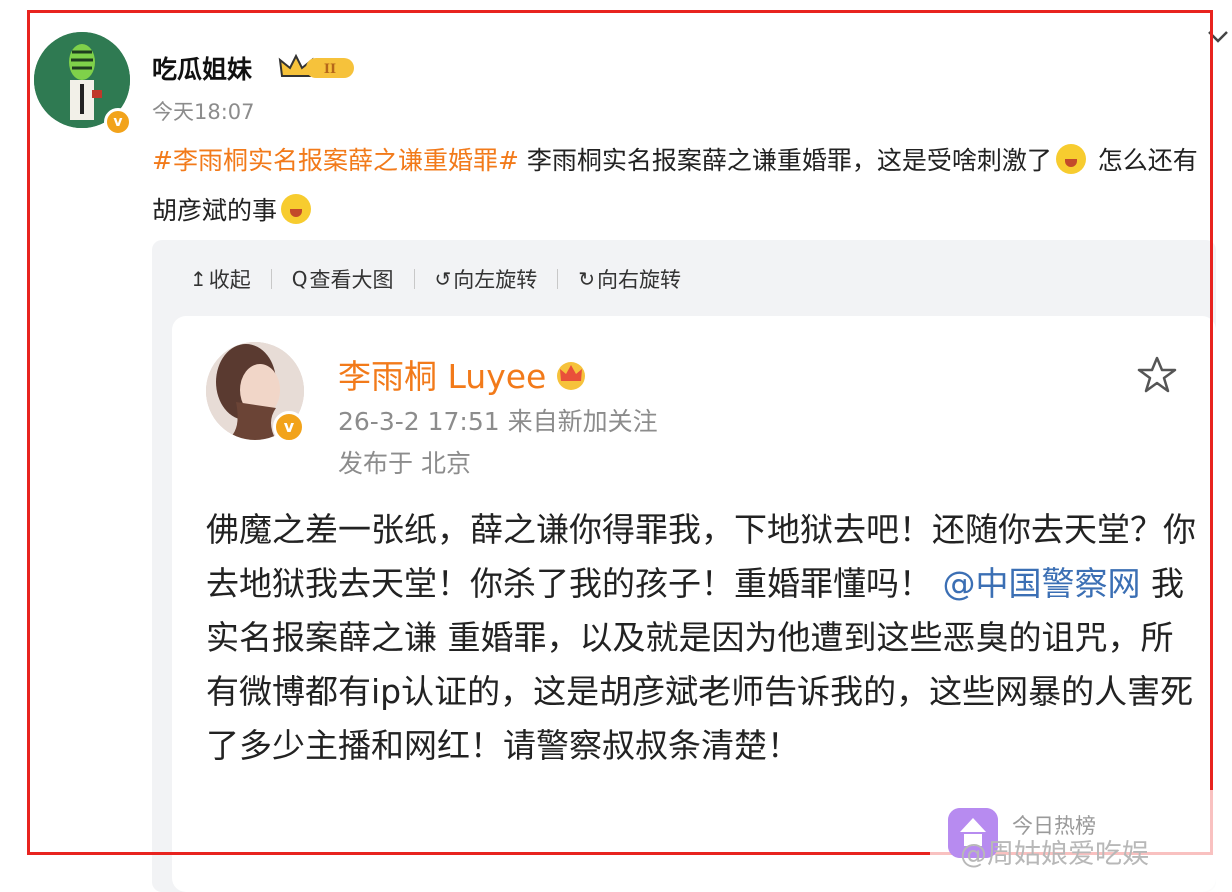 The width and height of the screenshot is (1232, 892). Describe the element at coordinates (202, 68) in the screenshot. I see `post-username: 吃瓜姐妹` at that location.